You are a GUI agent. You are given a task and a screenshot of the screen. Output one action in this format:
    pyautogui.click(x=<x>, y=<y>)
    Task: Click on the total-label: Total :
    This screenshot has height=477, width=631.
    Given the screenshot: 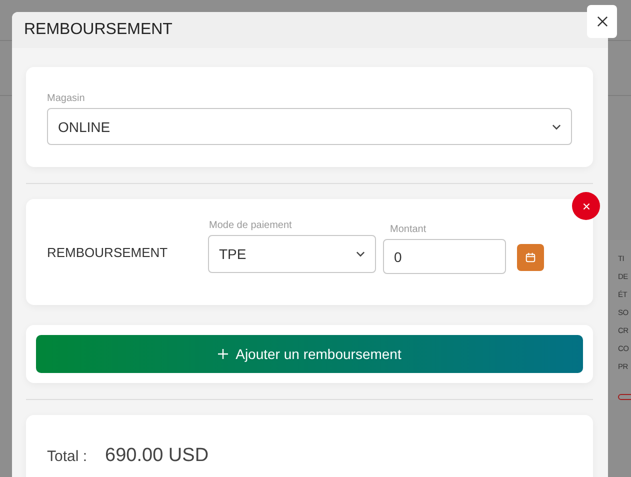 What is the action you would take?
    pyautogui.click(x=67, y=456)
    